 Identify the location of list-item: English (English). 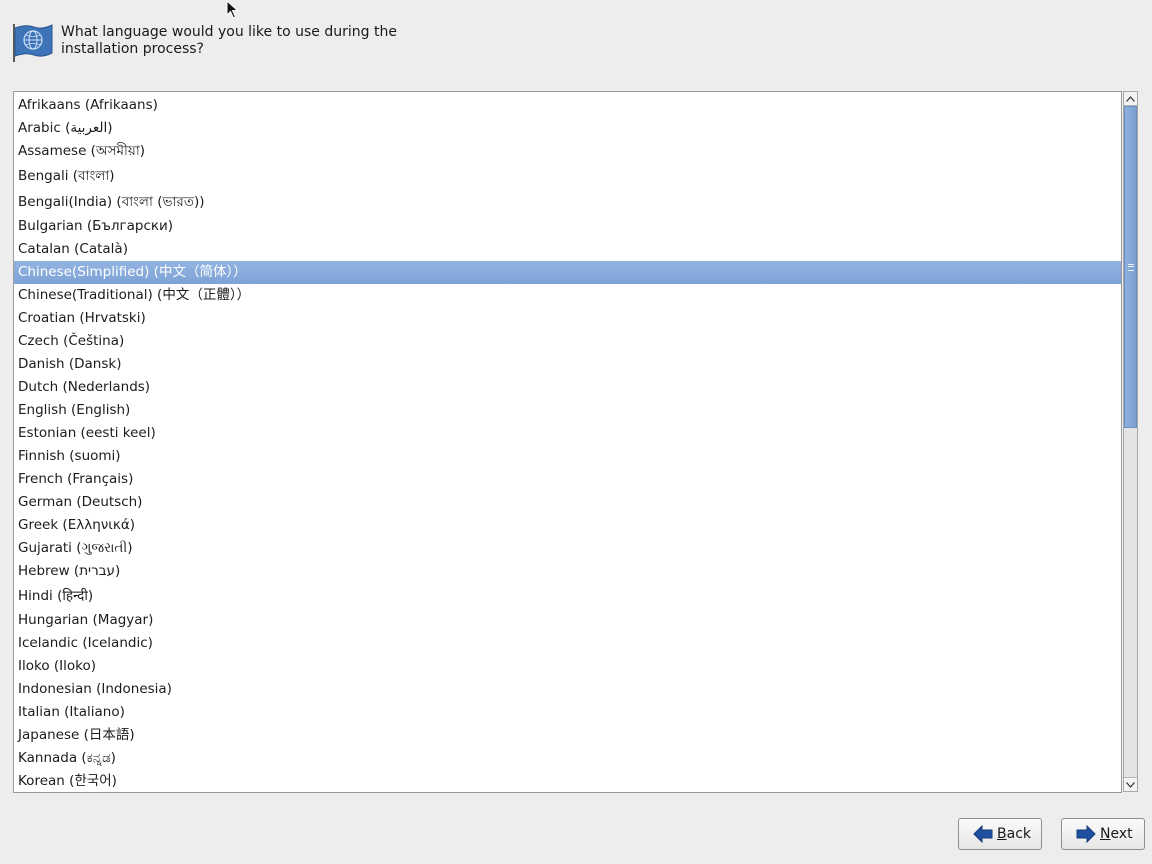
(567, 410).